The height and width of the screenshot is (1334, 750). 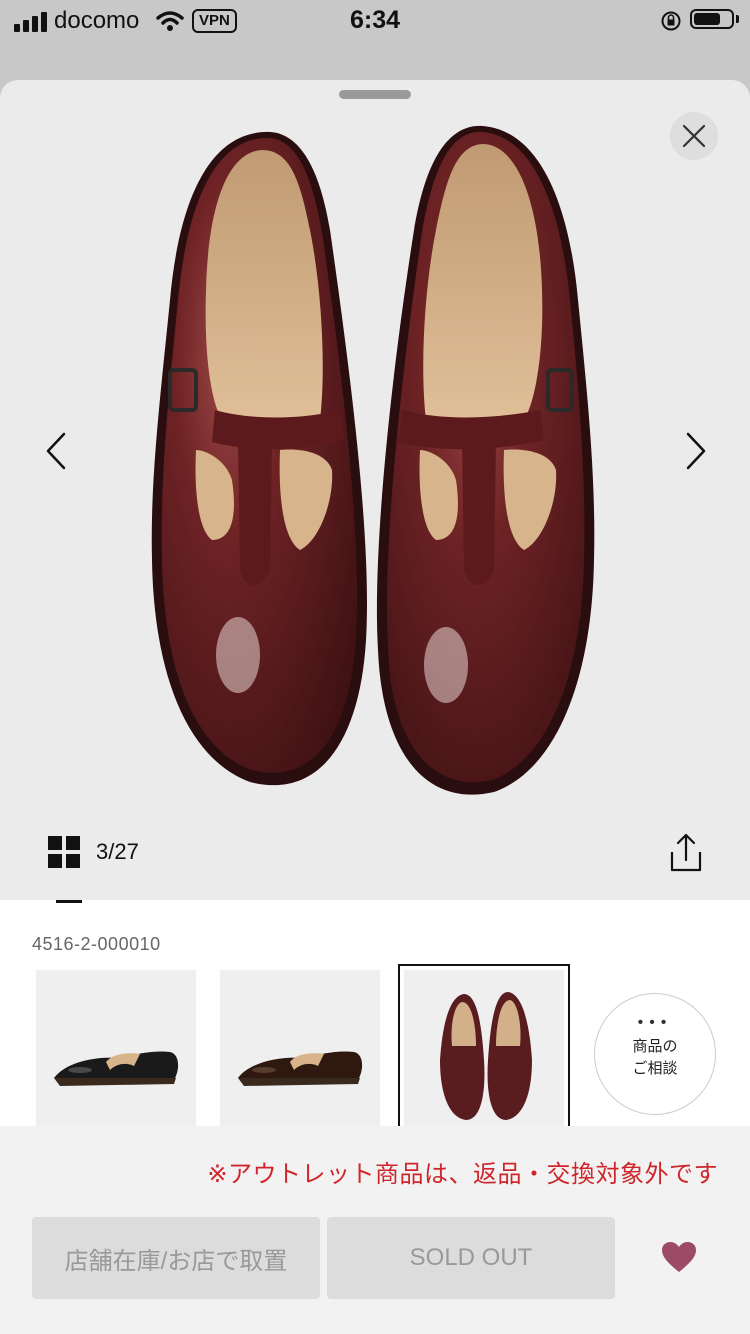 I want to click on share-icon, so click(x=686, y=853).